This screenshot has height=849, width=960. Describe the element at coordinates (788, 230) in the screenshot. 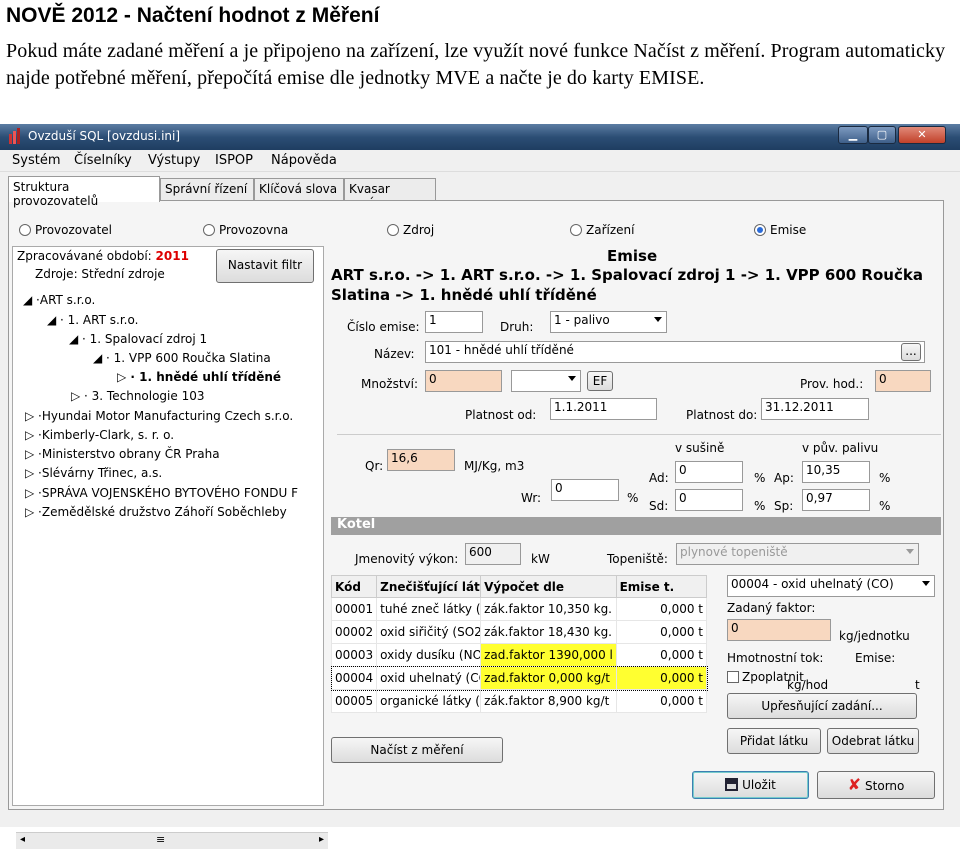

I see `radio-label: Emise` at that location.